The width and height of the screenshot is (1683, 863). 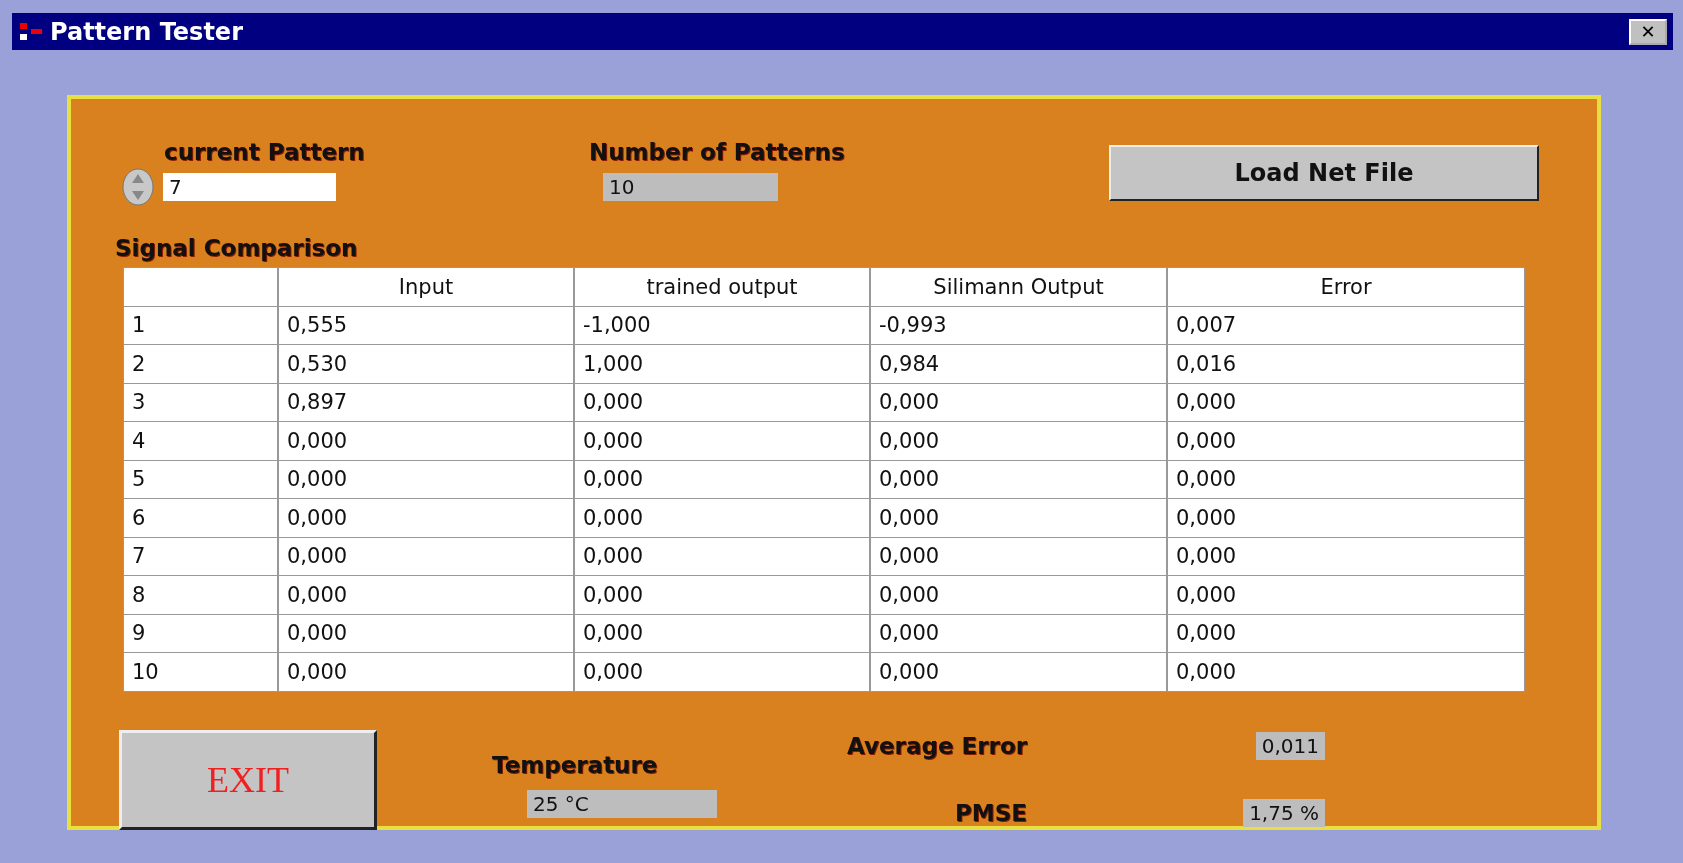 What do you see at coordinates (723, 325) in the screenshot?
I see `table-cell: -1,000` at bounding box center [723, 325].